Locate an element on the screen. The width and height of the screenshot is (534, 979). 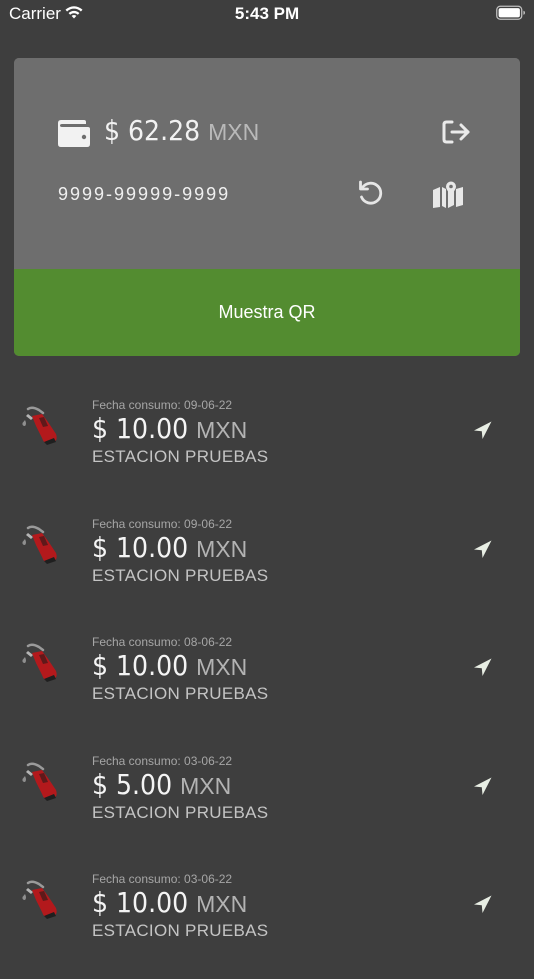
balance-amount: $ 62.28 is located at coordinates (152, 130).